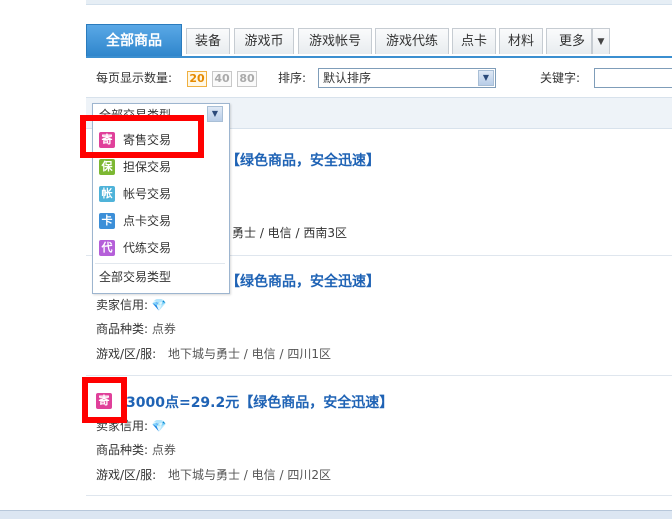  What do you see at coordinates (335, 41) in the screenshot?
I see `tab-game-account: 游戏帐号` at bounding box center [335, 41].